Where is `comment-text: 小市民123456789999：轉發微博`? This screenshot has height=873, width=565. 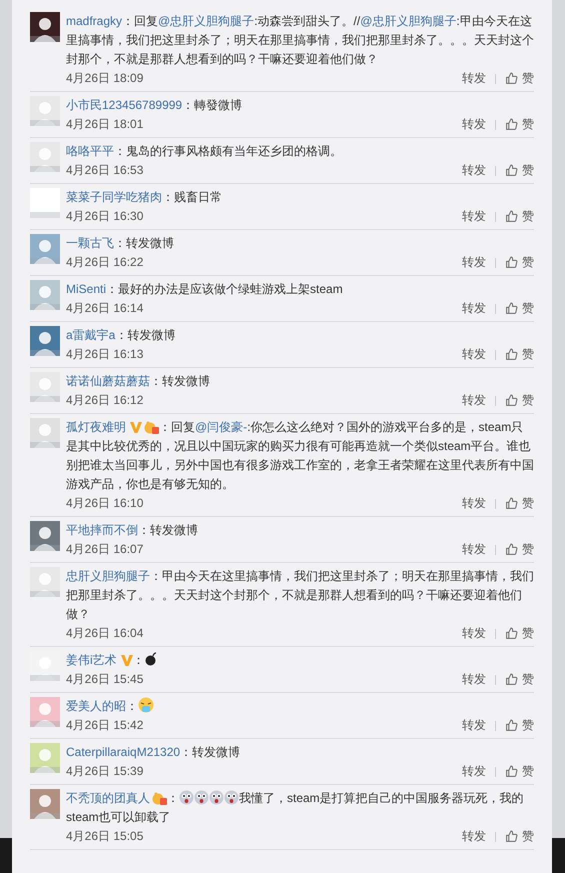
comment-text: 小市民123456789999：轉發微博 is located at coordinates (155, 105).